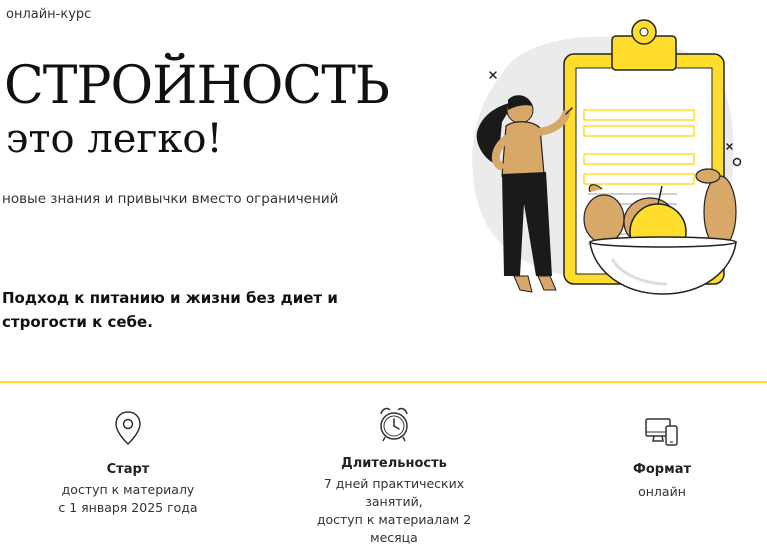  I want to click on accent-divider, so click(383, 382).